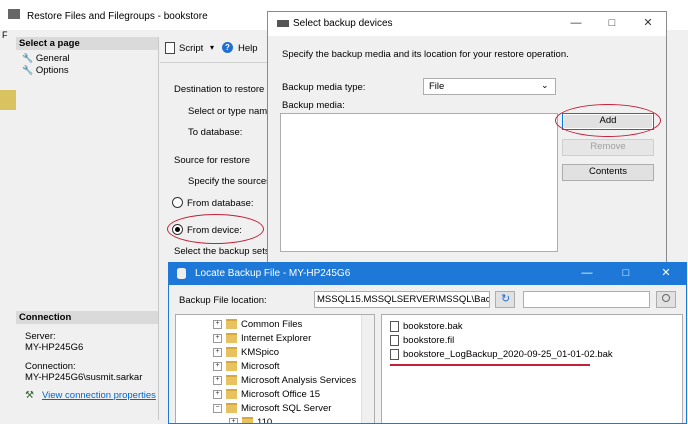 This screenshot has height=424, width=688. What do you see at coordinates (84, 377) in the screenshot?
I see `connection-value: MY-HP245G6\susmit.sarkar` at bounding box center [84, 377].